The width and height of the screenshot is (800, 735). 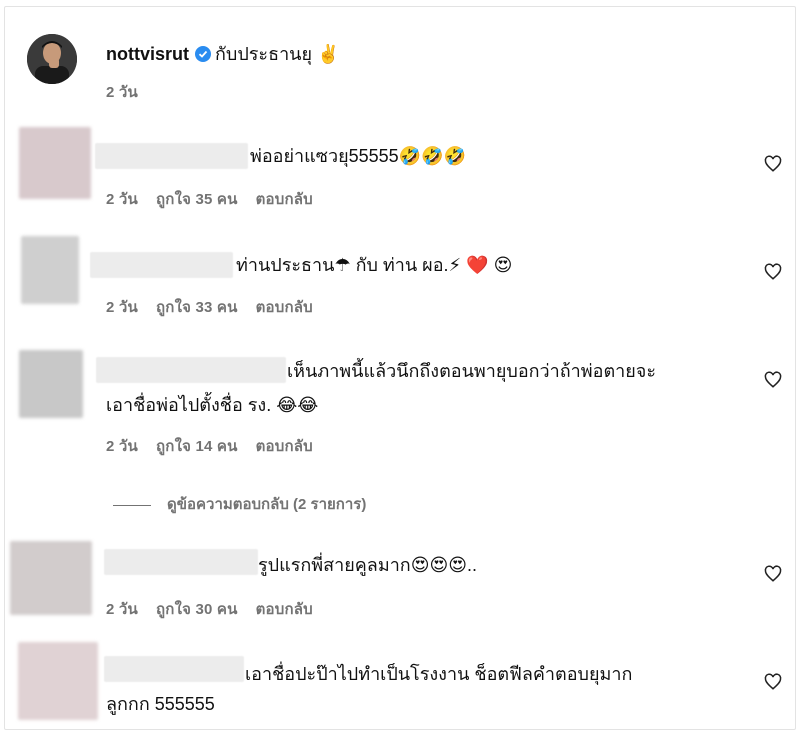 I want to click on comment-text: รูปแรกพี่สายคูลมาก😍😍😍.., so click(x=368, y=565).